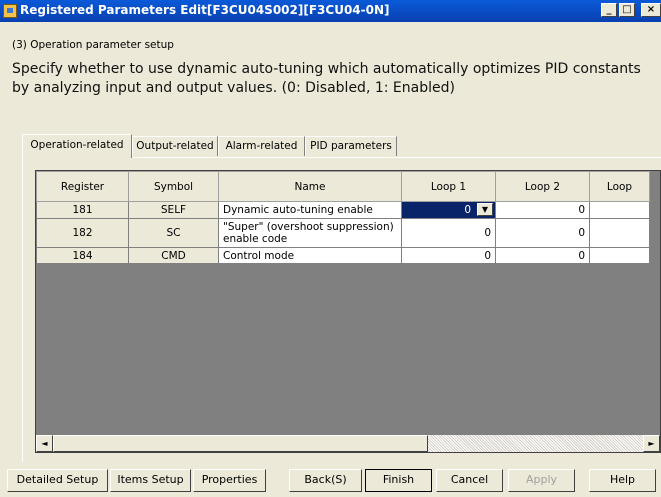  What do you see at coordinates (77, 146) in the screenshot?
I see `tab-operation-related: Operation-related` at bounding box center [77, 146].